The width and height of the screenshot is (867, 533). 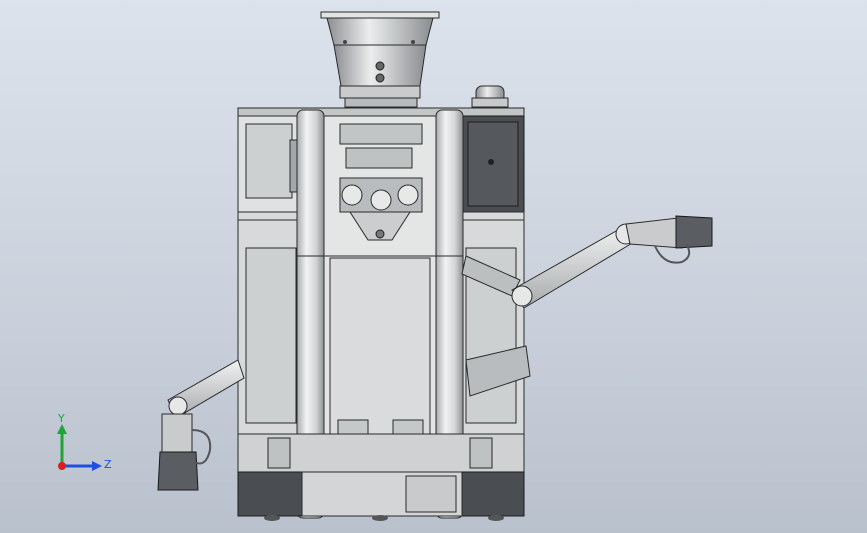 I want to click on orientation-triad: Y Z, so click(x=84, y=445).